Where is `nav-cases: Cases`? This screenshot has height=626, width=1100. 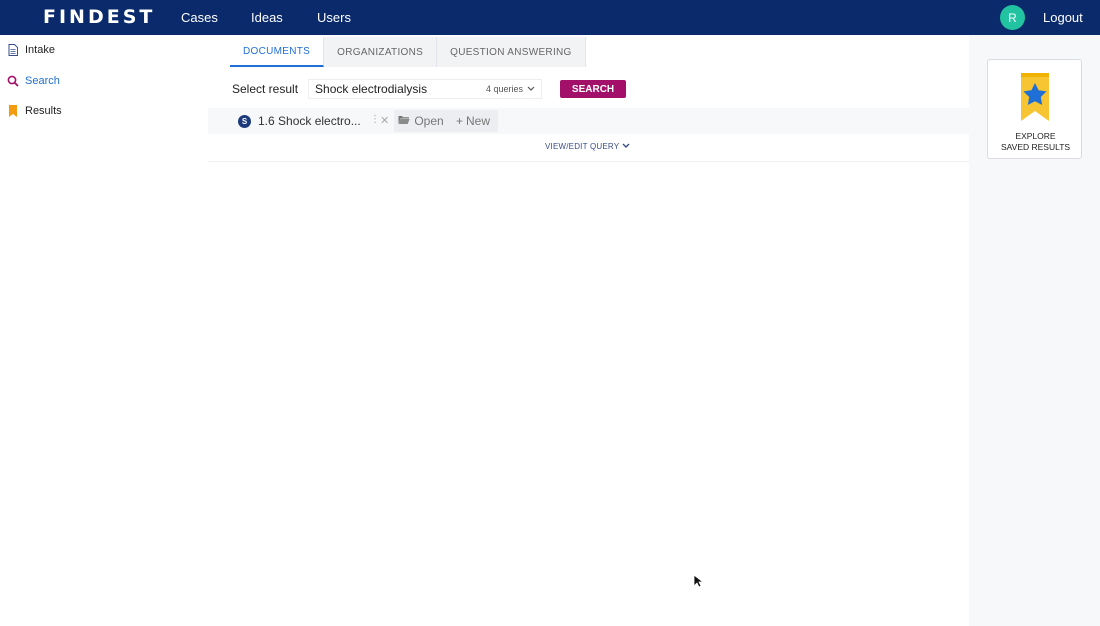
nav-cases: Cases is located at coordinates (199, 17).